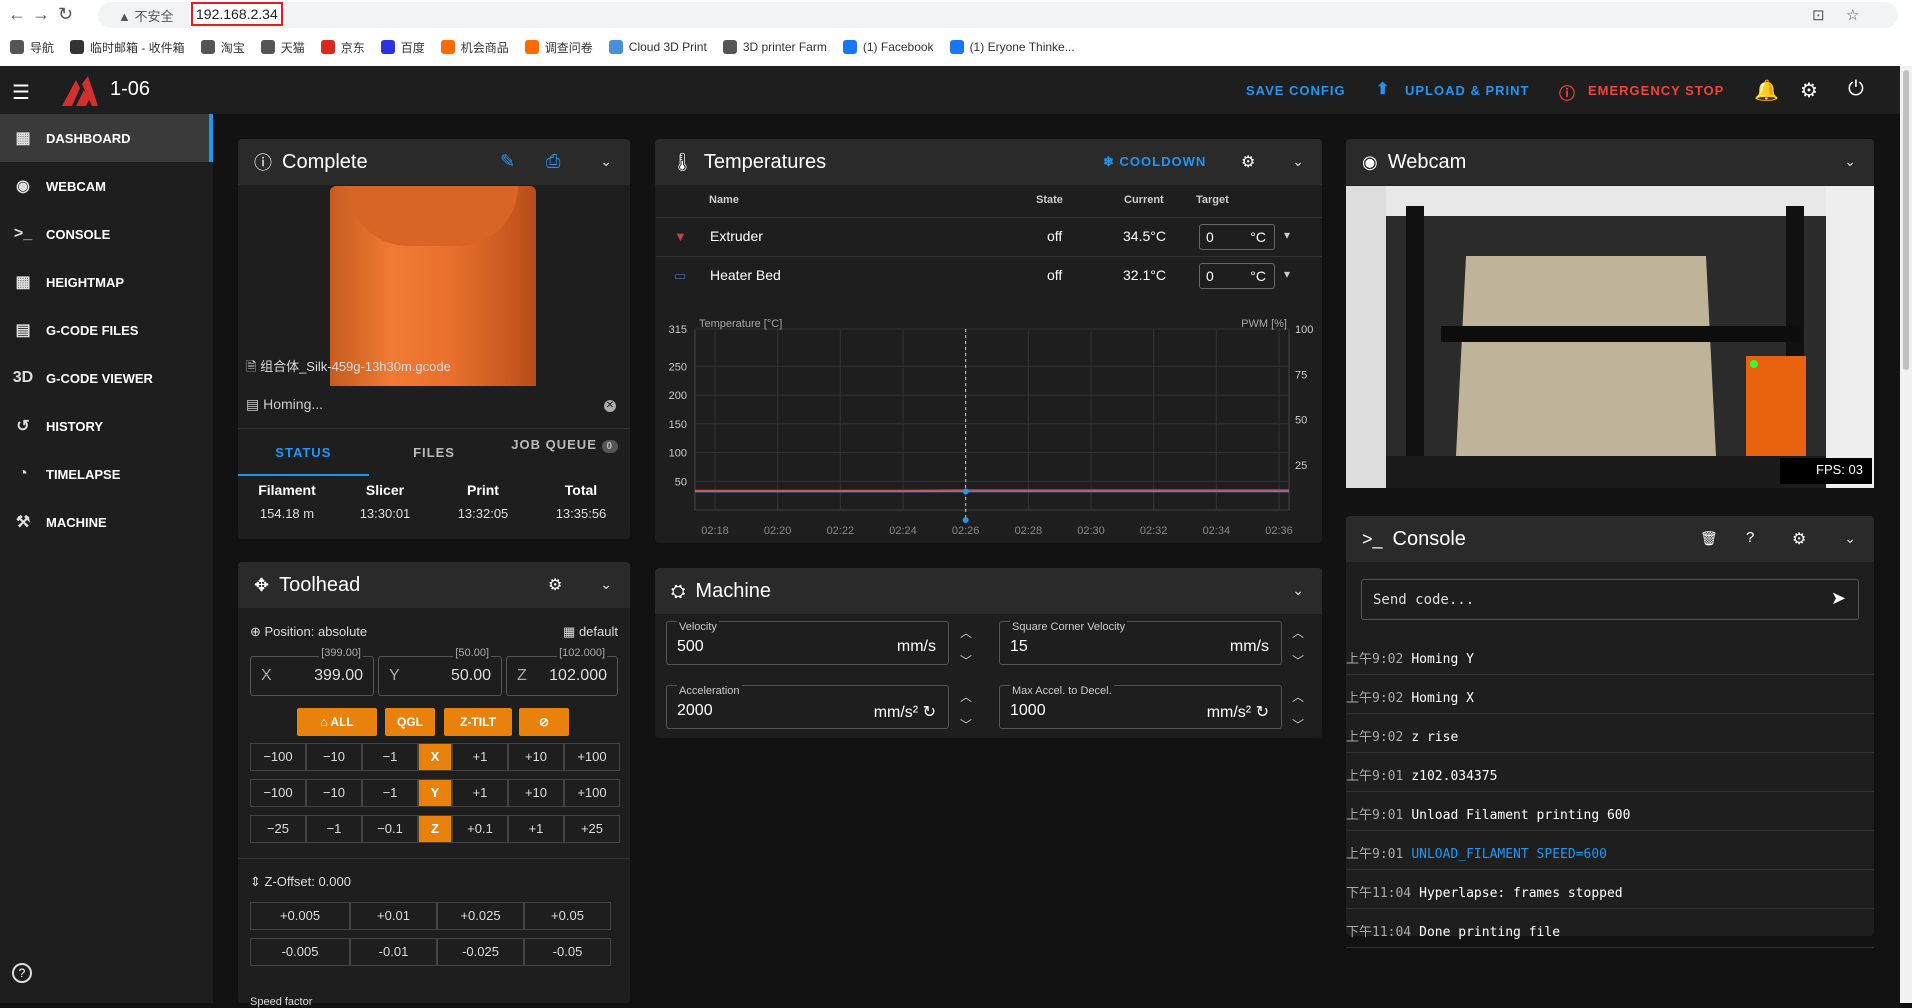  Describe the element at coordinates (343, 47) in the screenshot. I see `bookmark-item: 京东` at that location.